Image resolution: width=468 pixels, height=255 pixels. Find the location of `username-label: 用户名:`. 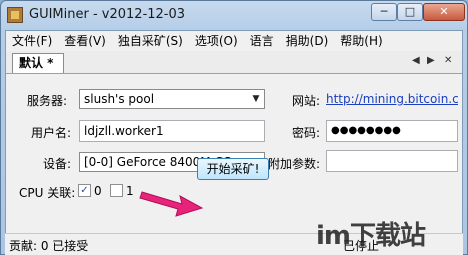

username-label: 用户名: is located at coordinates (51, 133).